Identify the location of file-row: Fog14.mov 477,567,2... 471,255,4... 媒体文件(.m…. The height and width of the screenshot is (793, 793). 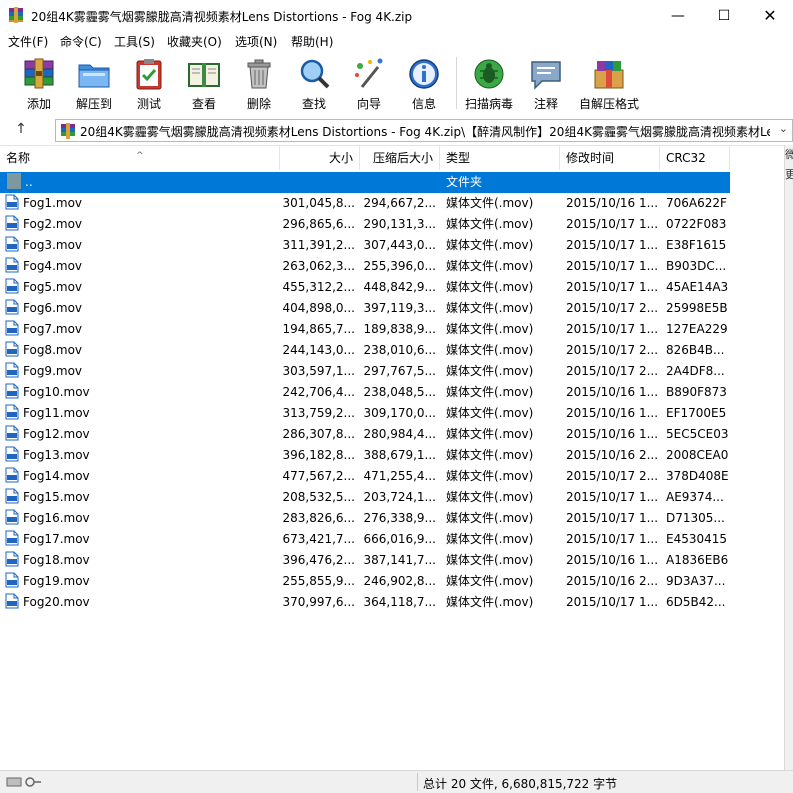
(365, 476).